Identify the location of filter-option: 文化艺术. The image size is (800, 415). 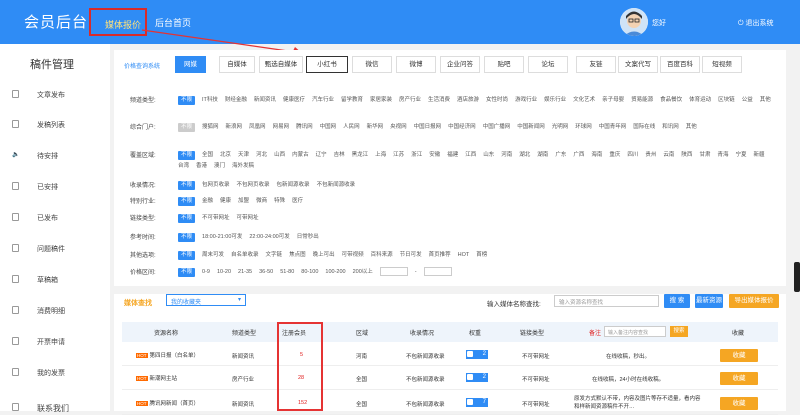
(584, 100).